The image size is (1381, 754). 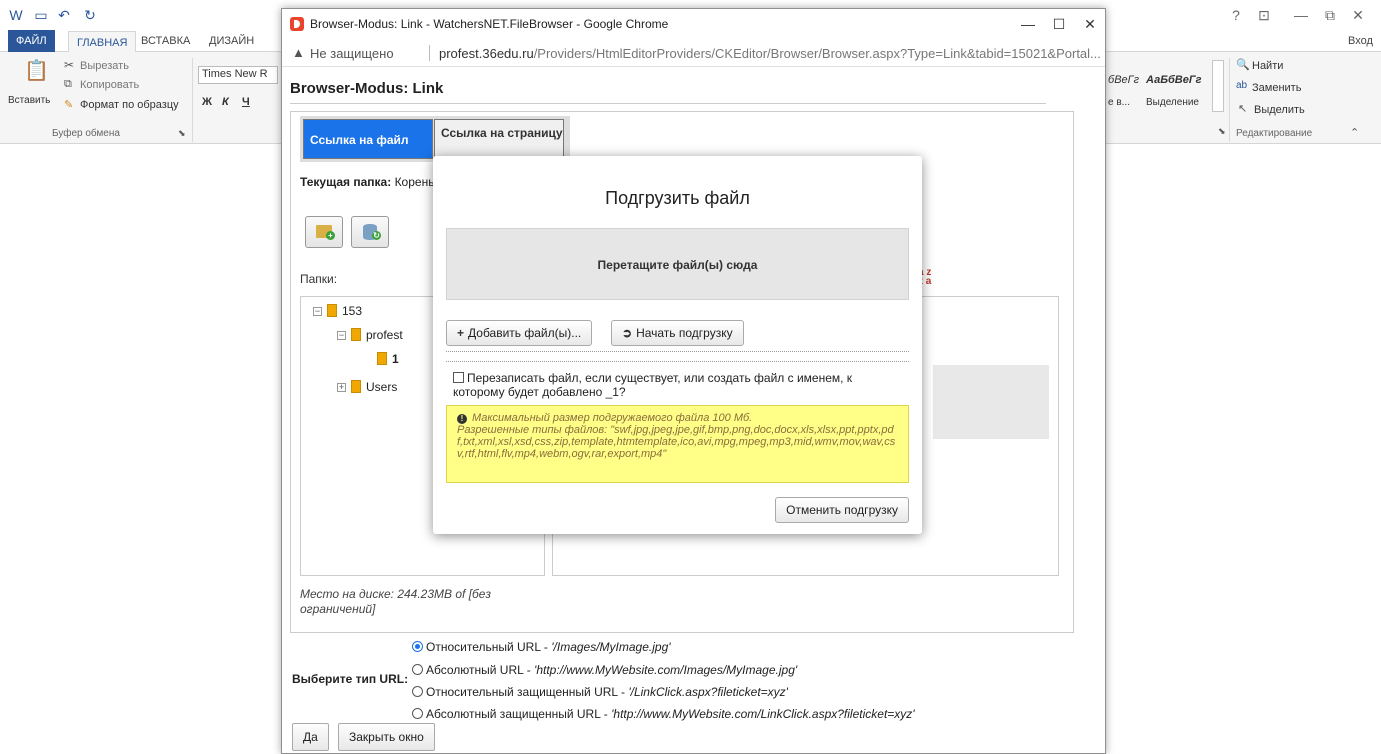 What do you see at coordinates (1059, 24) in the screenshot?
I see `maximize-icon: ☐` at bounding box center [1059, 24].